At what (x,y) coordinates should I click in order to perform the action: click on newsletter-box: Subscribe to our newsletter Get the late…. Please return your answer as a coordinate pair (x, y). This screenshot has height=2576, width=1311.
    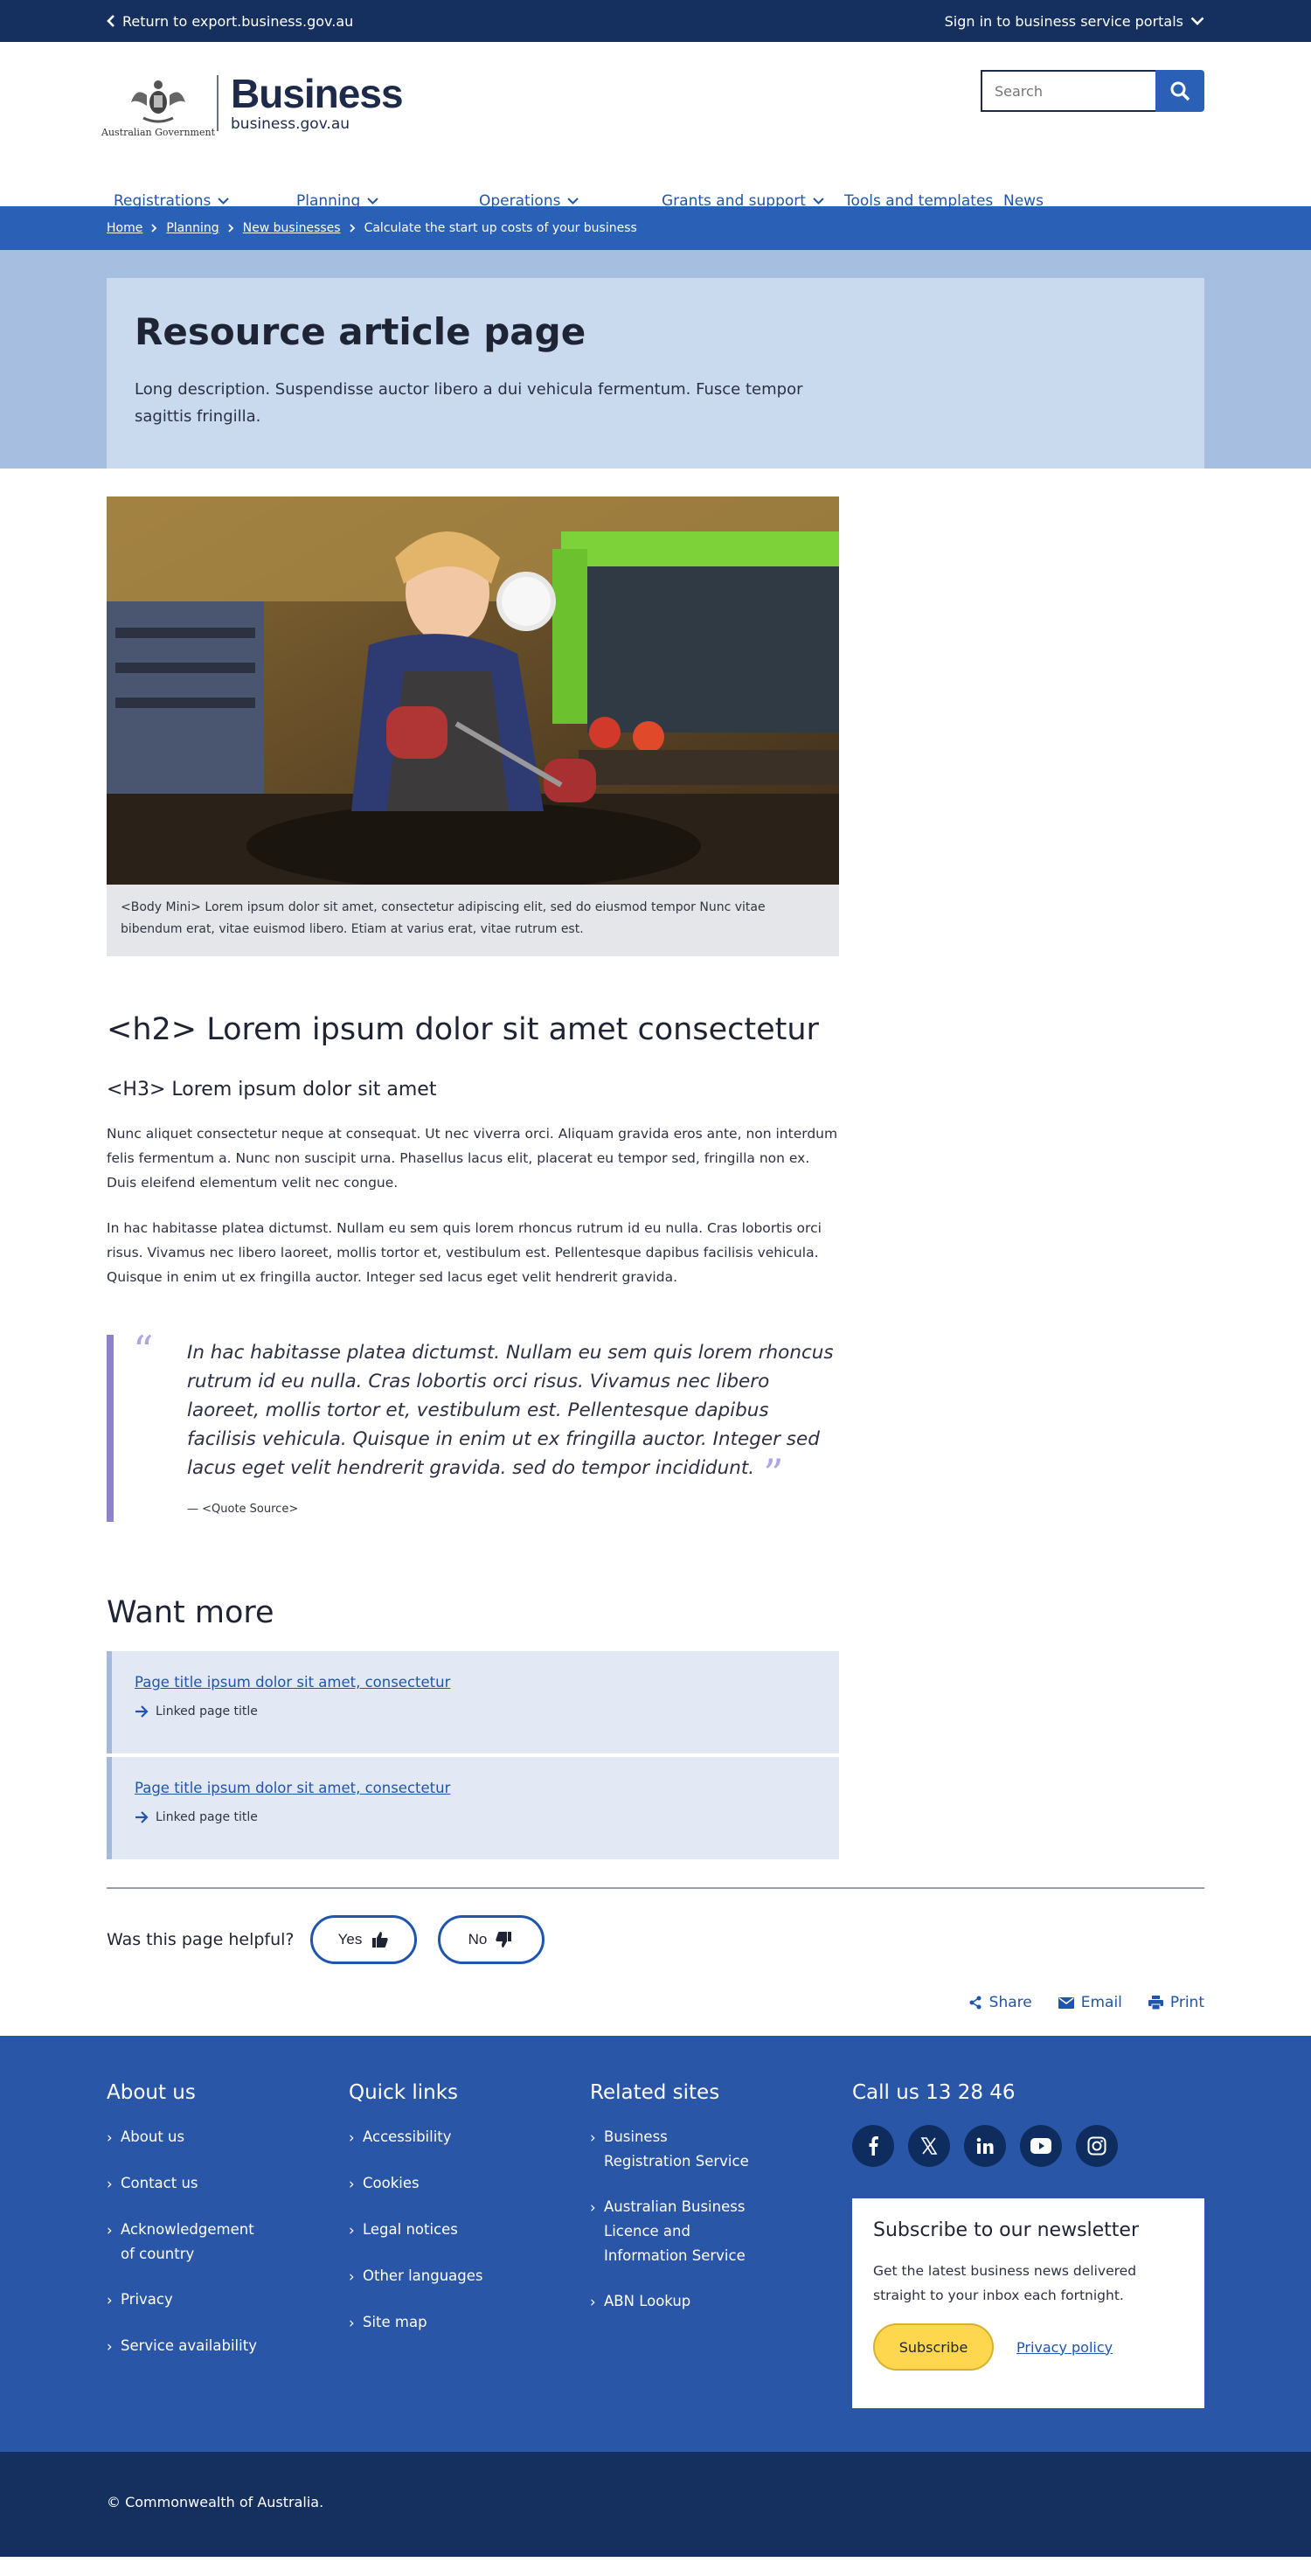
    Looking at the image, I should click on (1028, 2303).